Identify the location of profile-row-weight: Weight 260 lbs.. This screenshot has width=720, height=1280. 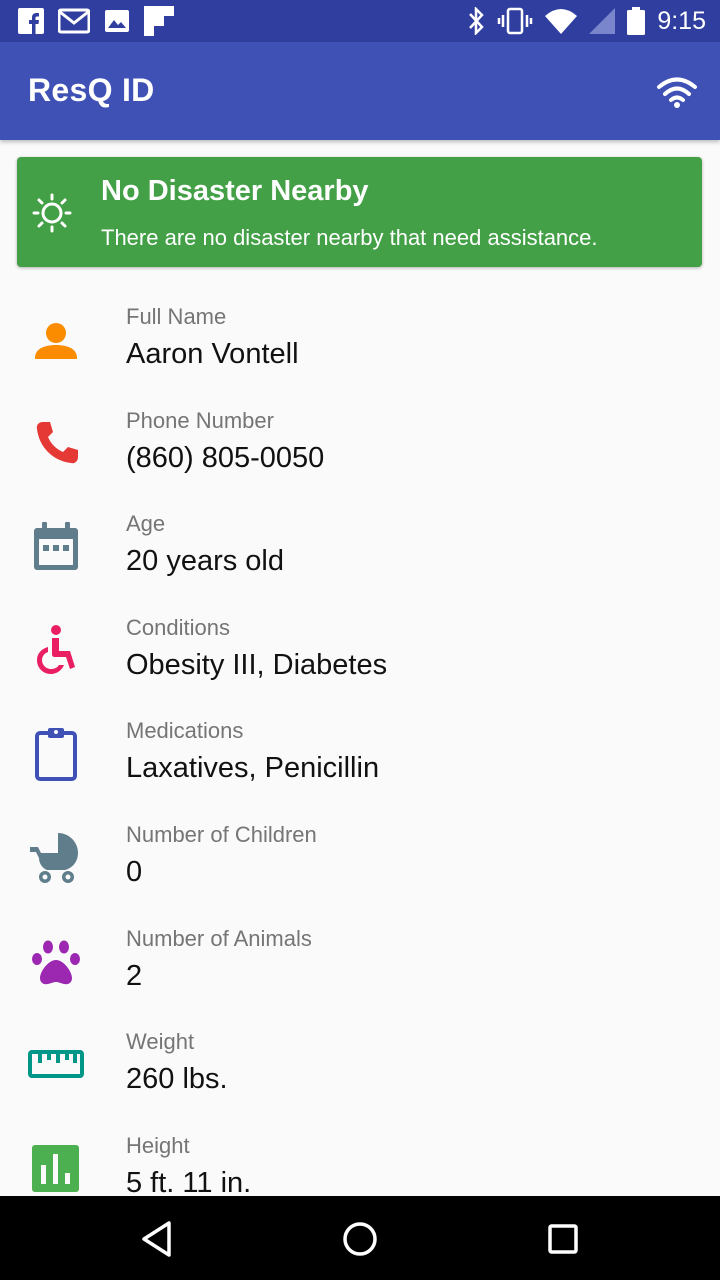
(360, 1045).